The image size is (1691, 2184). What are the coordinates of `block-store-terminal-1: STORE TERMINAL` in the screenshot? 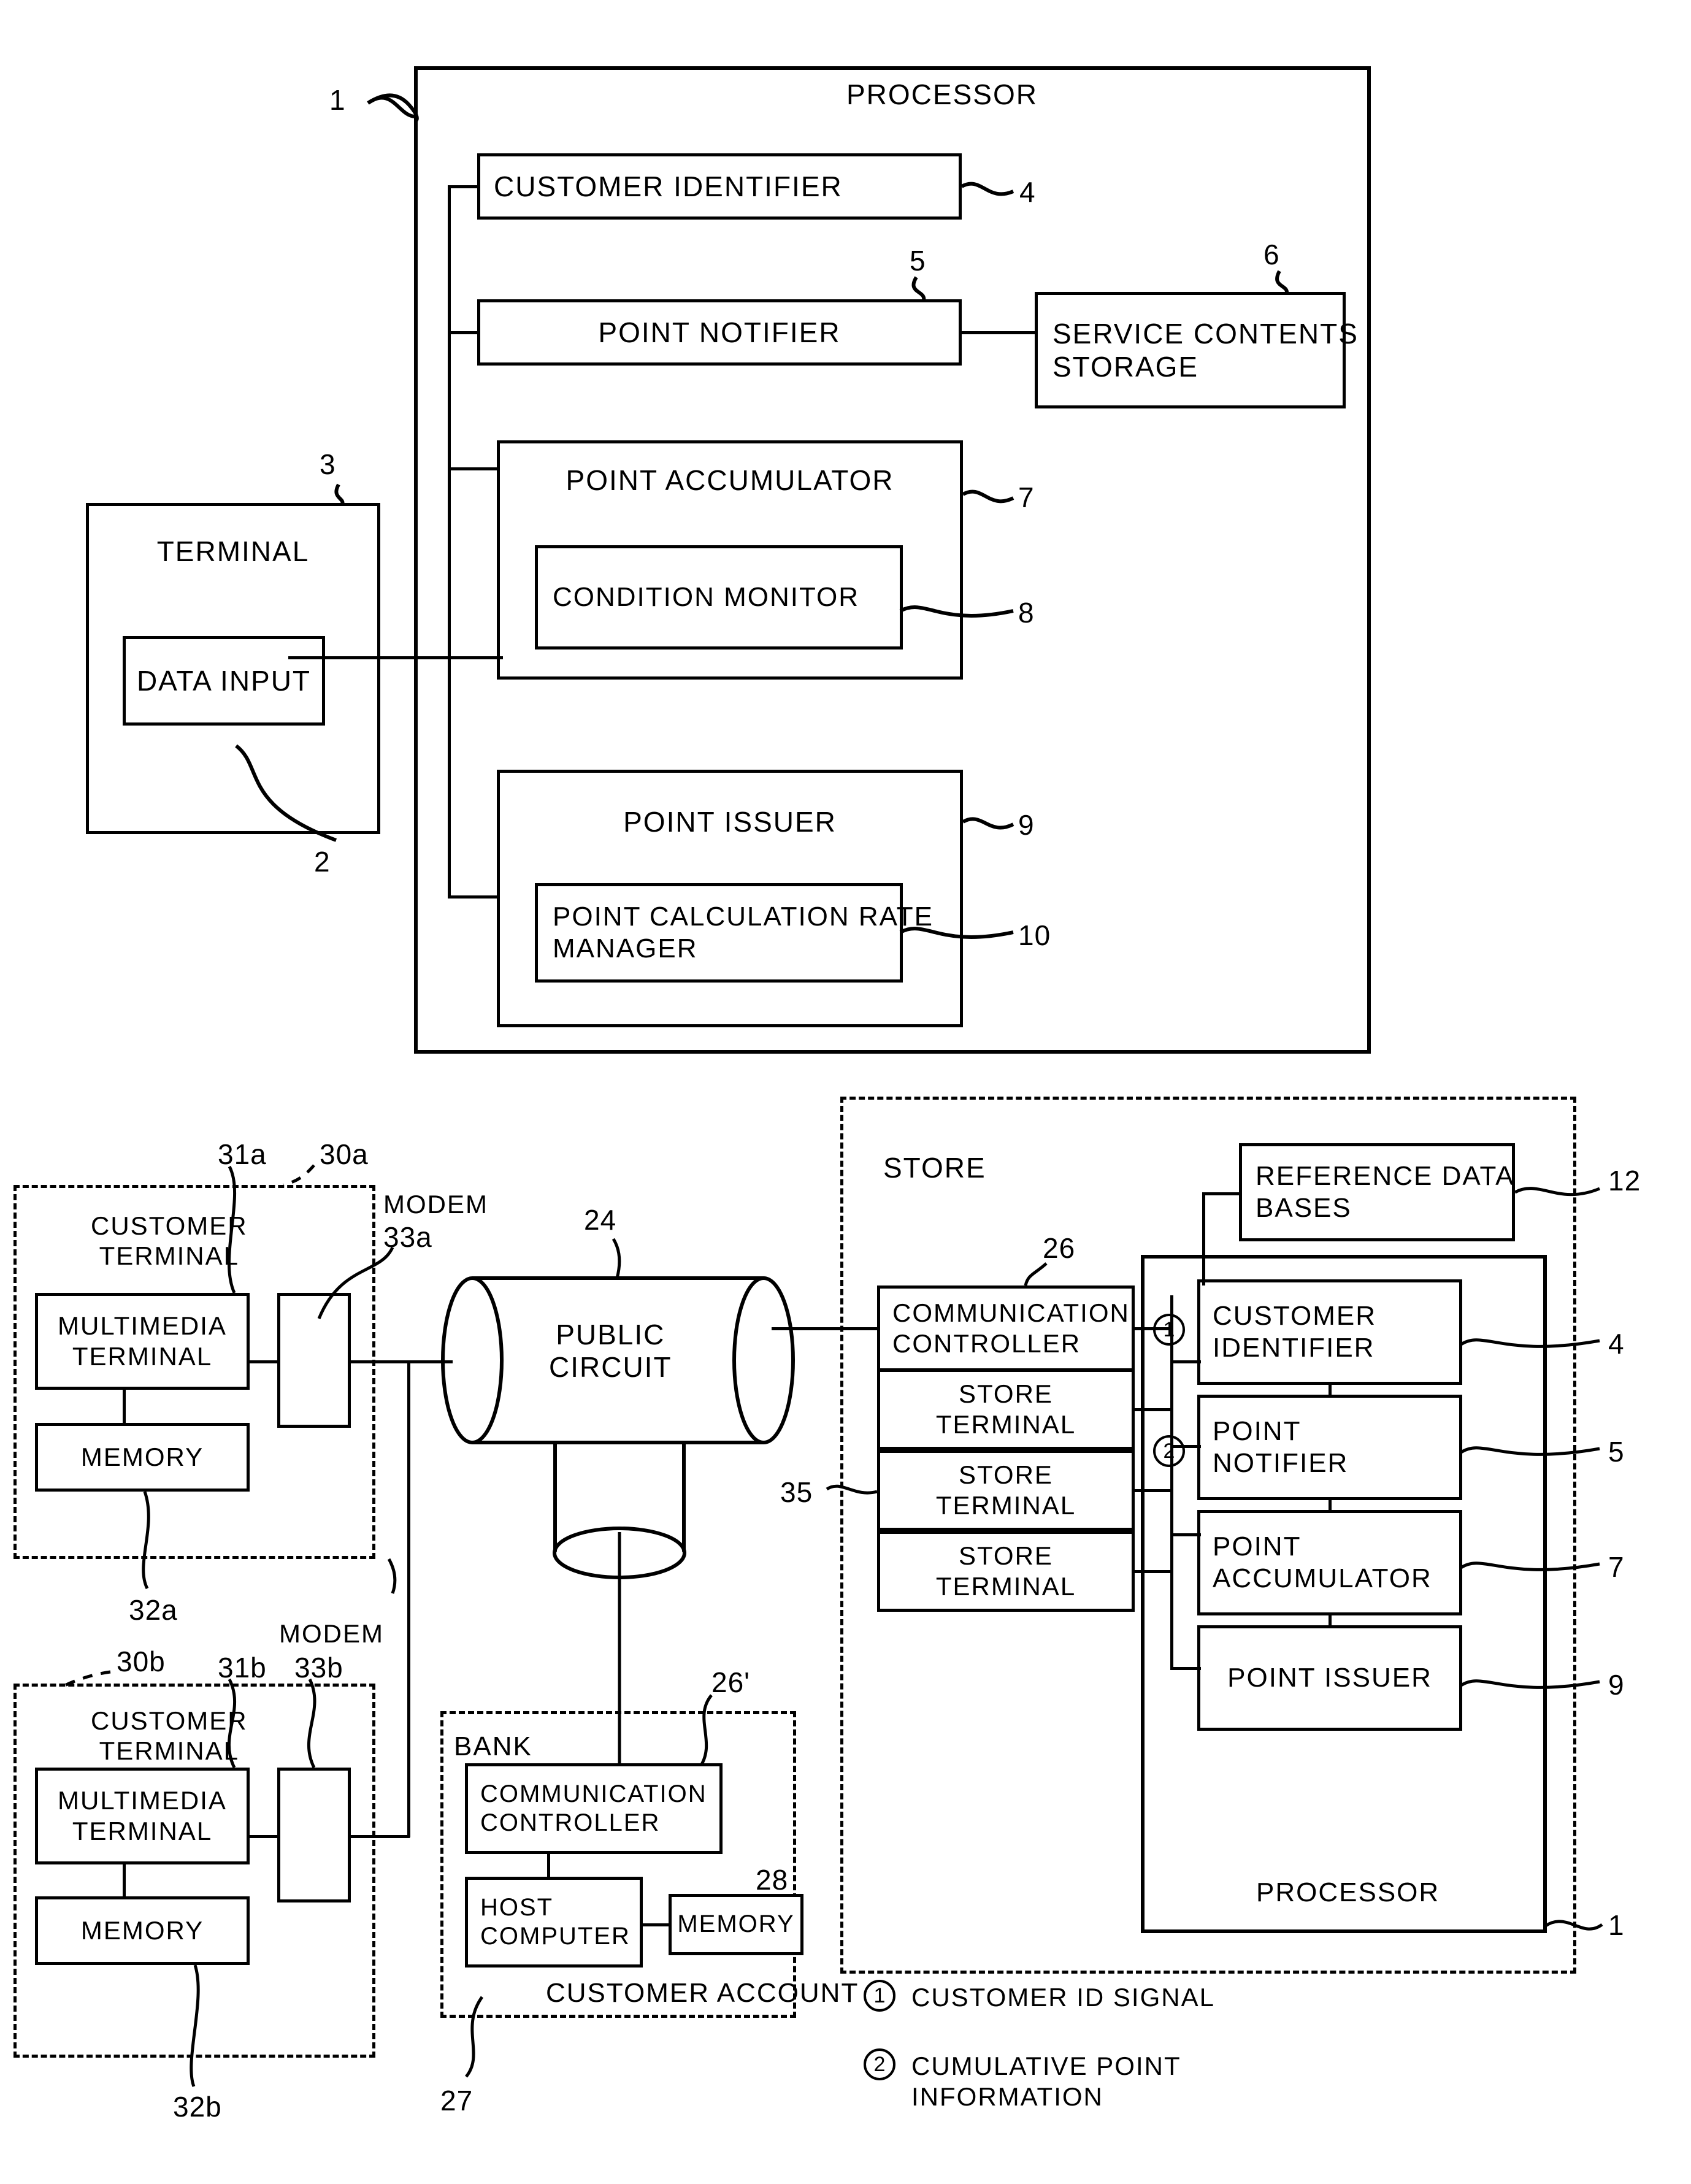 It's located at (1006, 1409).